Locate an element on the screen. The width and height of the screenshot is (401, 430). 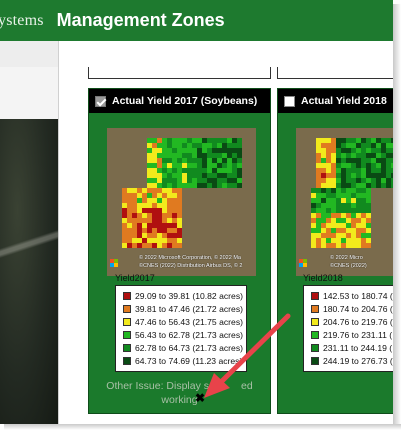
aerial-imagery is located at coordinates (29, 271).